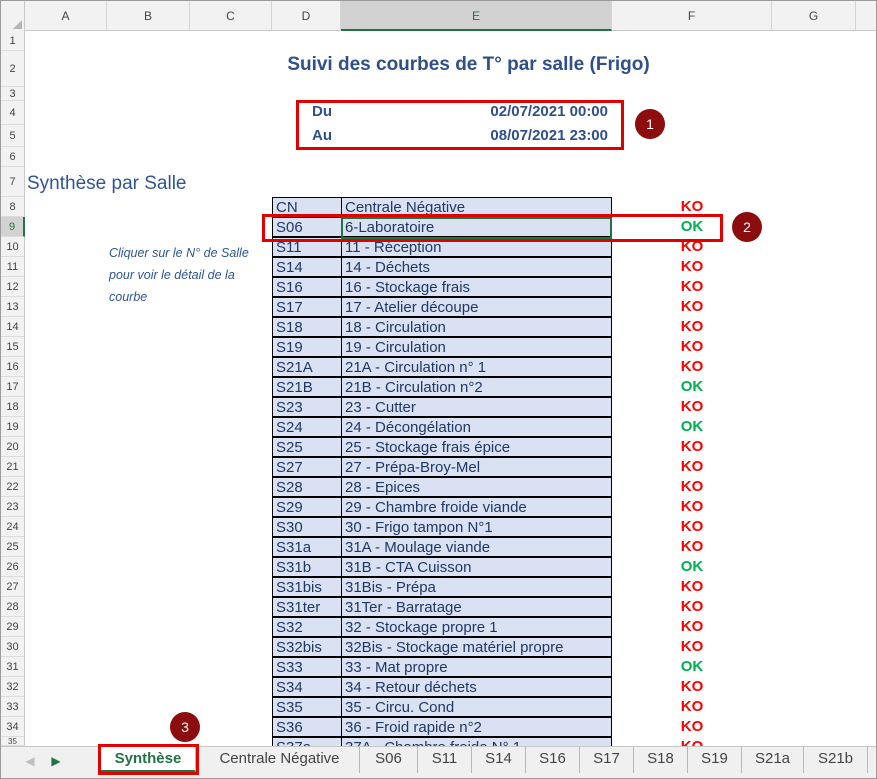 Image resolution: width=877 pixels, height=779 pixels. Describe the element at coordinates (13, 487) in the screenshot. I see `row-header-22: 22` at that location.